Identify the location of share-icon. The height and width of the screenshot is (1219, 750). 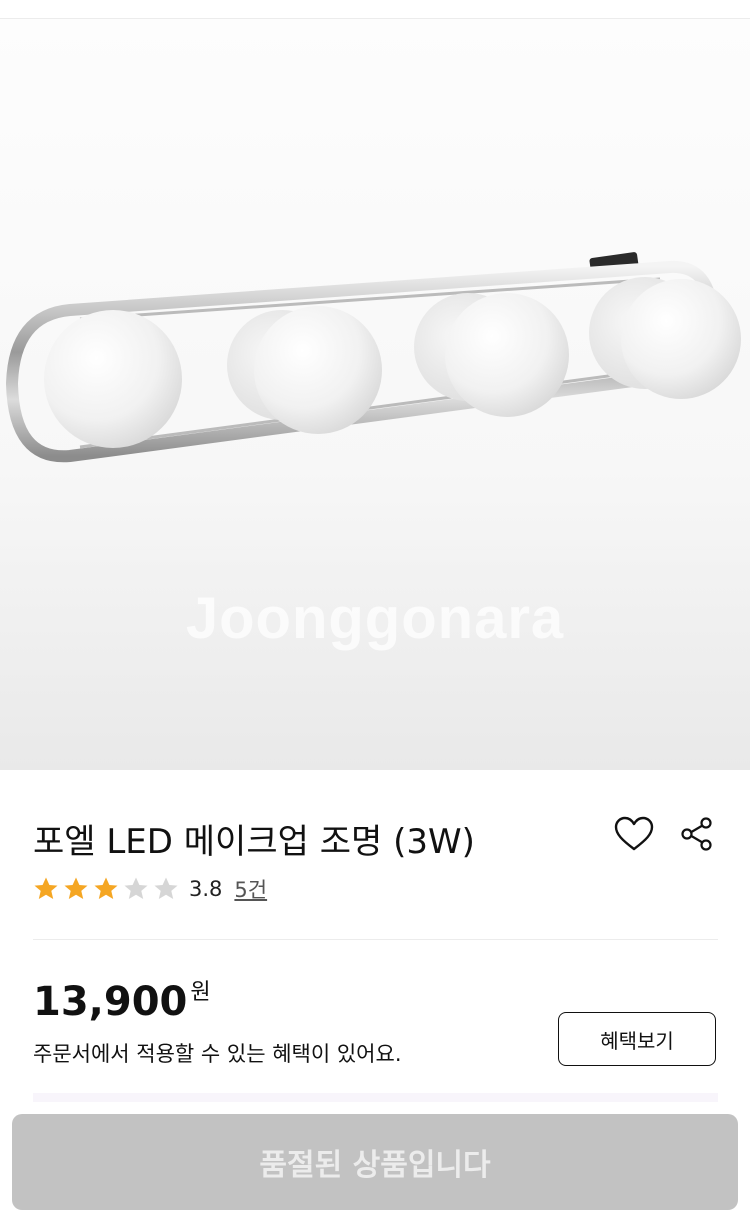
(696, 834).